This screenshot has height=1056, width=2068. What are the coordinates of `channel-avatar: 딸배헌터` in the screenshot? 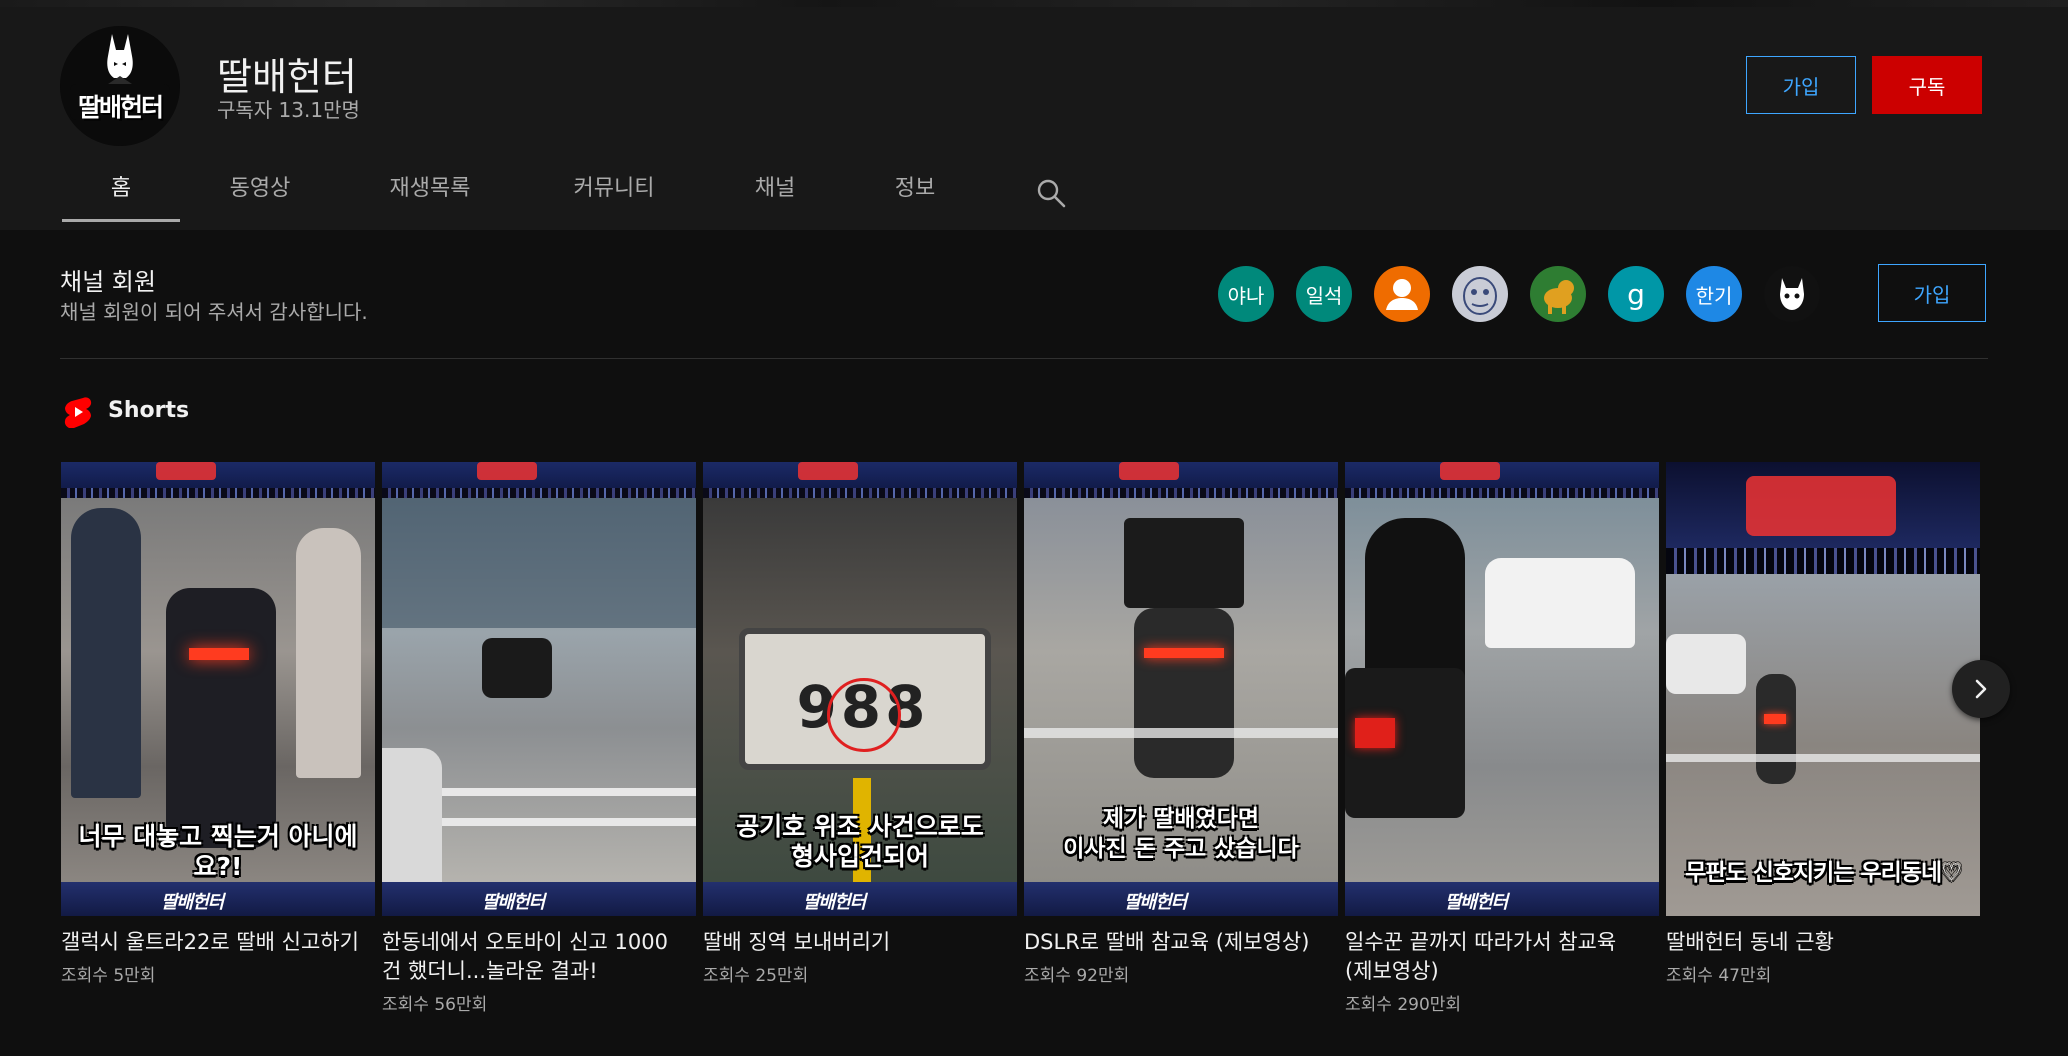 It's located at (120, 86).